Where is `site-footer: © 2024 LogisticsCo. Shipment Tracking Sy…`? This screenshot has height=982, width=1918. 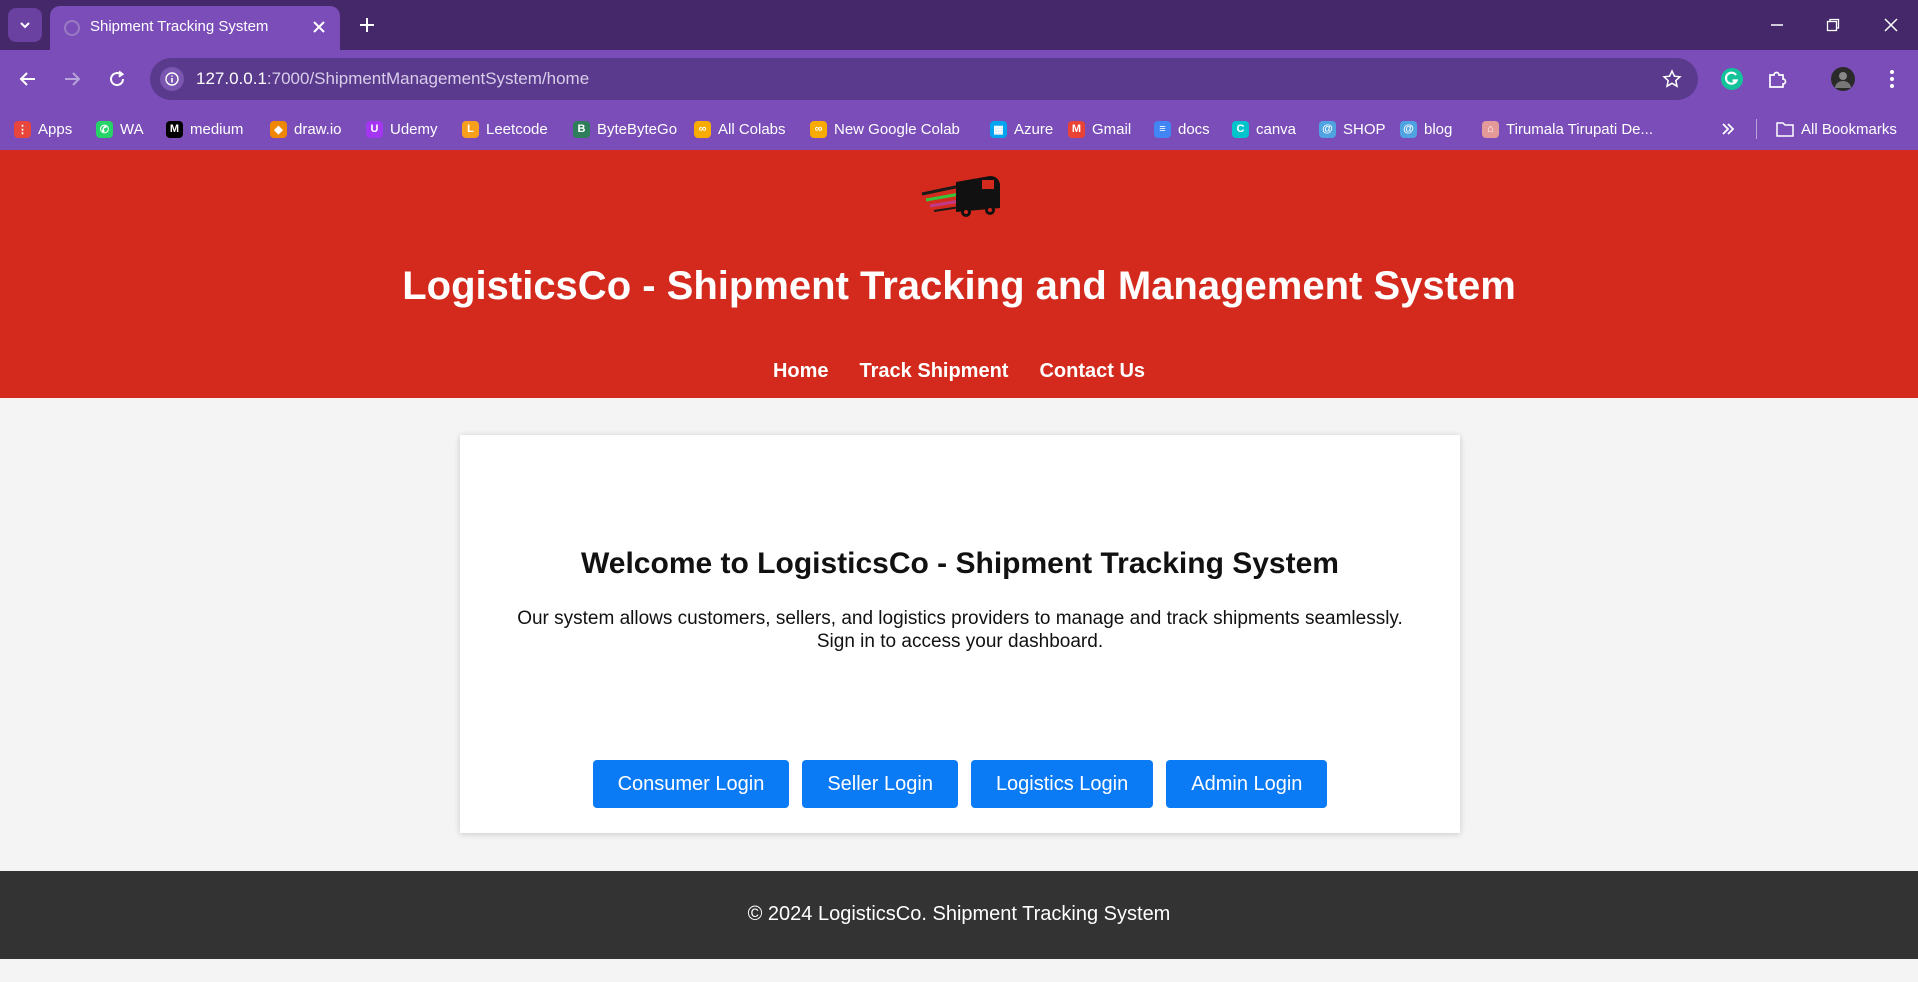 site-footer: © 2024 LogisticsCo. Shipment Tracking Sy… is located at coordinates (959, 915).